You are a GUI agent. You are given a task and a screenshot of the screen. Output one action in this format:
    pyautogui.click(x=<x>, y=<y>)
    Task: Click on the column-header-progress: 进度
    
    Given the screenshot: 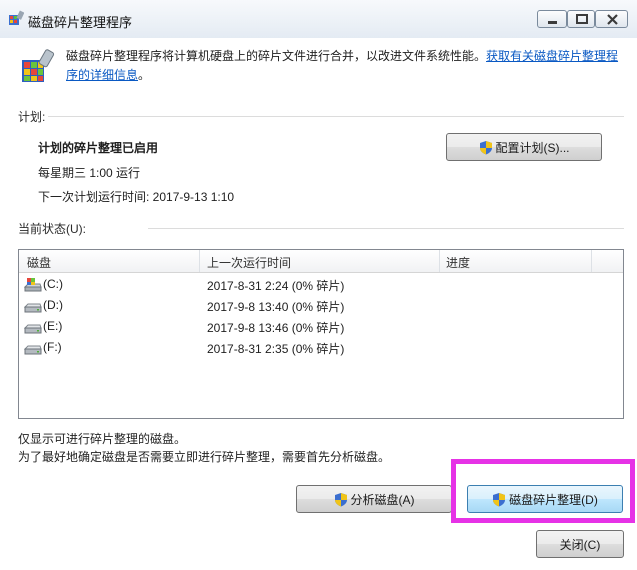 What is the action you would take?
    pyautogui.click(x=458, y=262)
    